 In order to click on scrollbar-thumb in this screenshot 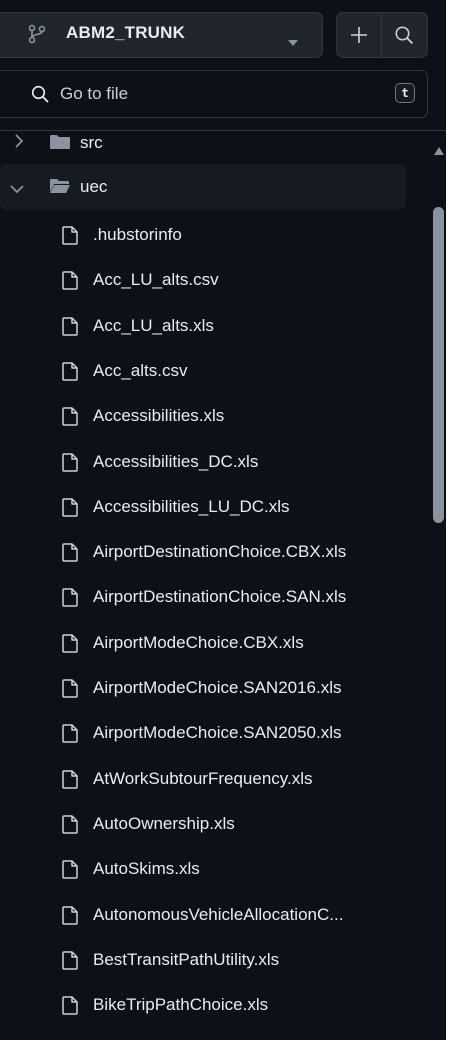, I will do `click(438, 365)`.